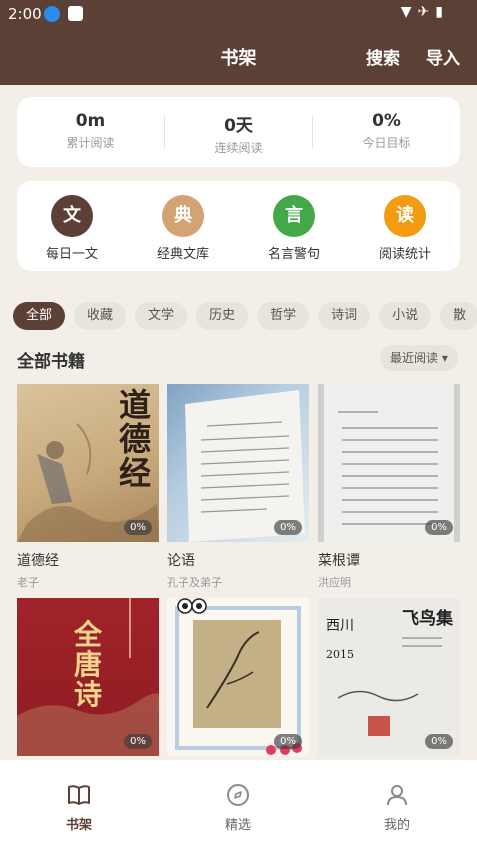  Describe the element at coordinates (409, 12) in the screenshot. I see `wifi-icon: ▼` at that location.